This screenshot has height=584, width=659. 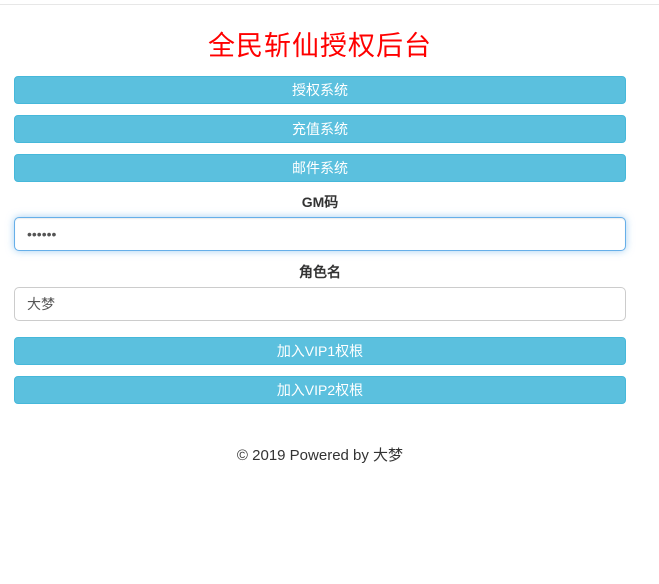 What do you see at coordinates (320, 390) in the screenshot?
I see `join-vip2-button: 加入VIP2权根` at bounding box center [320, 390].